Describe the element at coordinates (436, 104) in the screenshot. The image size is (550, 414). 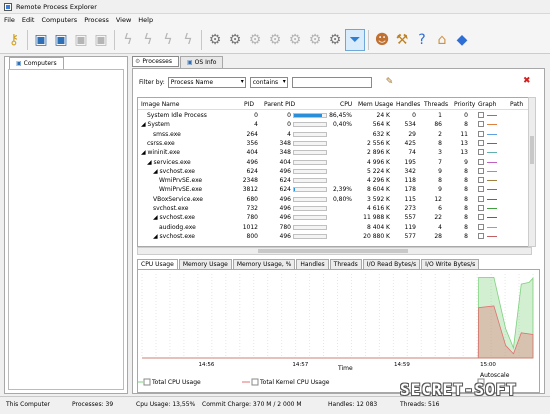
I see `col-threads: Threads` at that location.